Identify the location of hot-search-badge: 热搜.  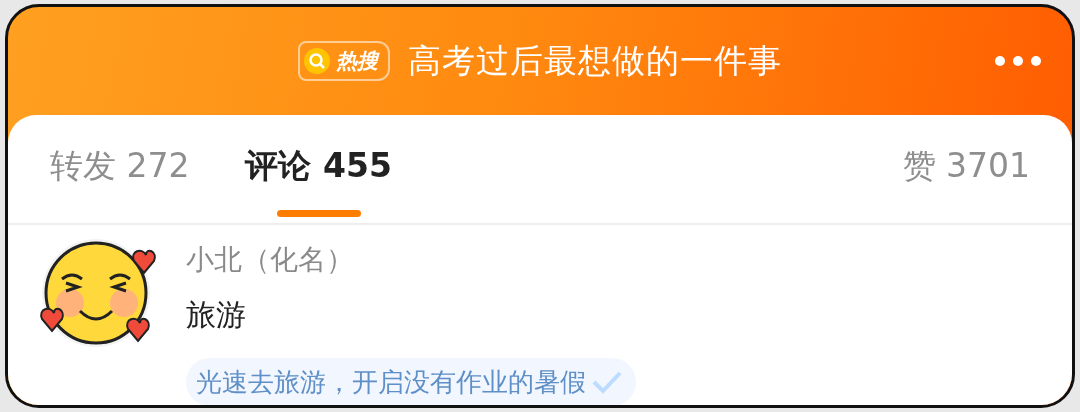
(344, 61).